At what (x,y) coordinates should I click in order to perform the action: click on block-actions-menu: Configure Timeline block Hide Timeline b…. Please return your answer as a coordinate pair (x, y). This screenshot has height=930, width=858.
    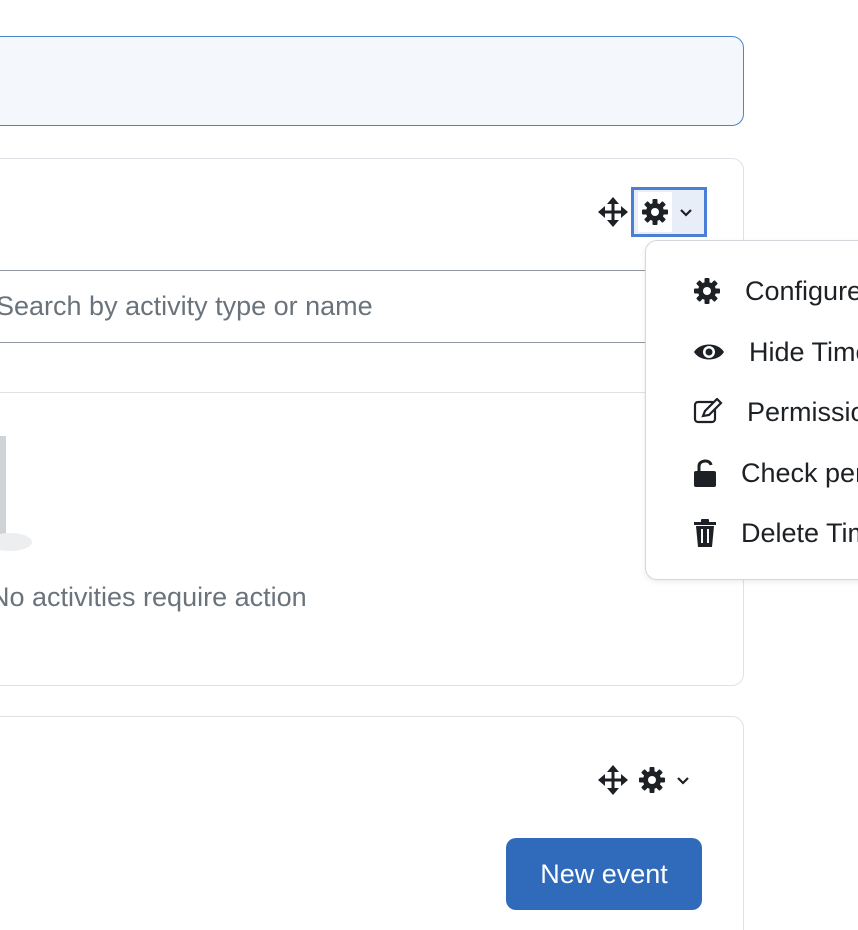
    Looking at the image, I should click on (751, 410).